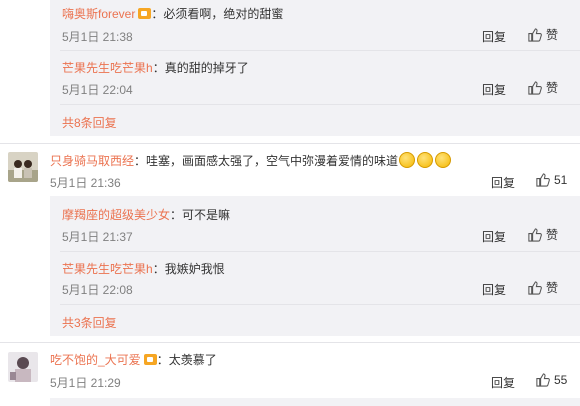  I want to click on comment-text: ：哇塞，画面感太强了，空气中弥漫着爱情的味道, so click(266, 161).